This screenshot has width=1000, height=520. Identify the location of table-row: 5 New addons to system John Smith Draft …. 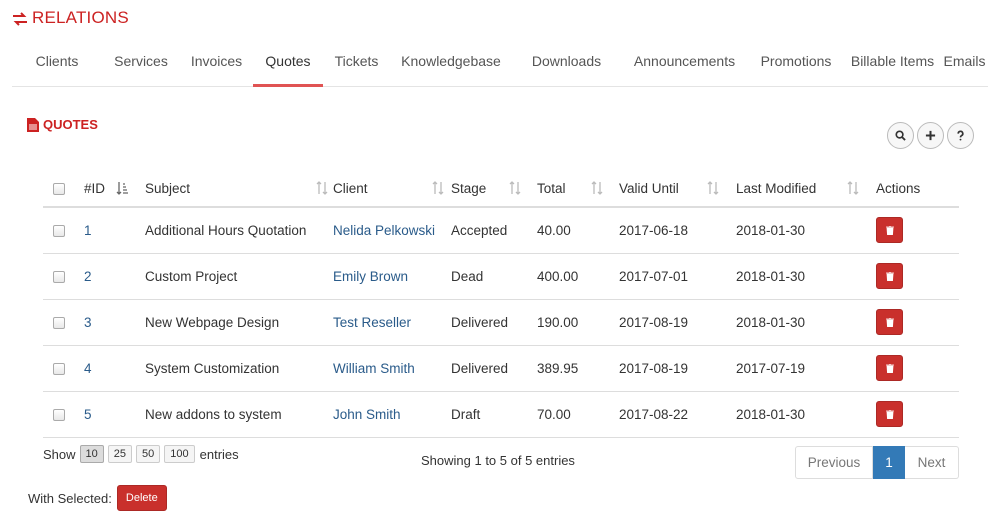
(501, 414).